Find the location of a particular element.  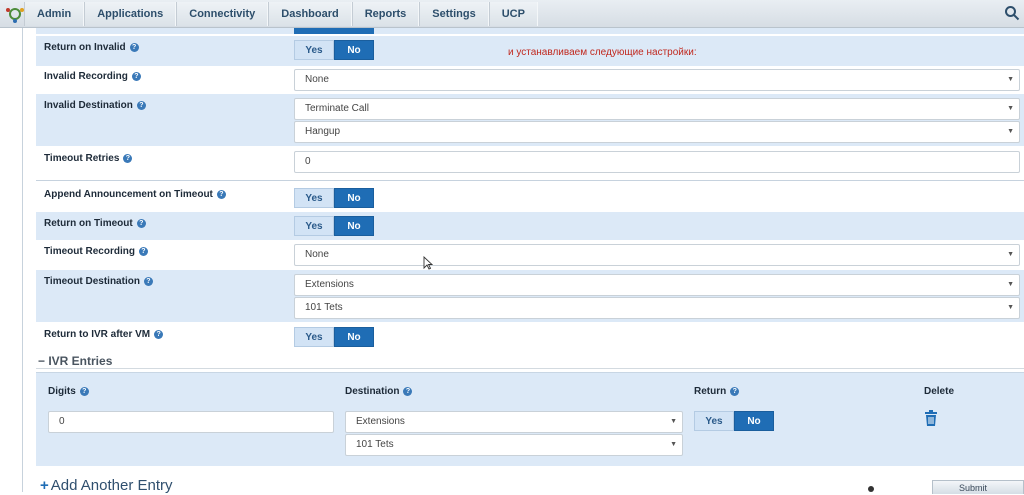

nav-tab-admin: Admin is located at coordinates (54, 14).